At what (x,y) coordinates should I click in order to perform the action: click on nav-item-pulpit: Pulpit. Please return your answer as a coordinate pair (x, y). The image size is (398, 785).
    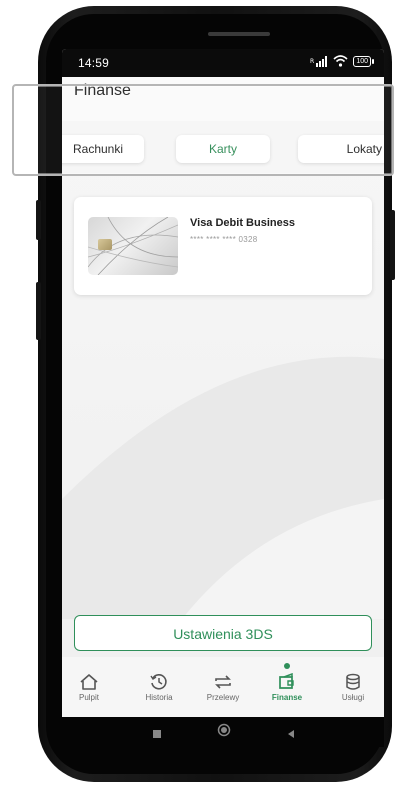
    Looking at the image, I should click on (89, 687).